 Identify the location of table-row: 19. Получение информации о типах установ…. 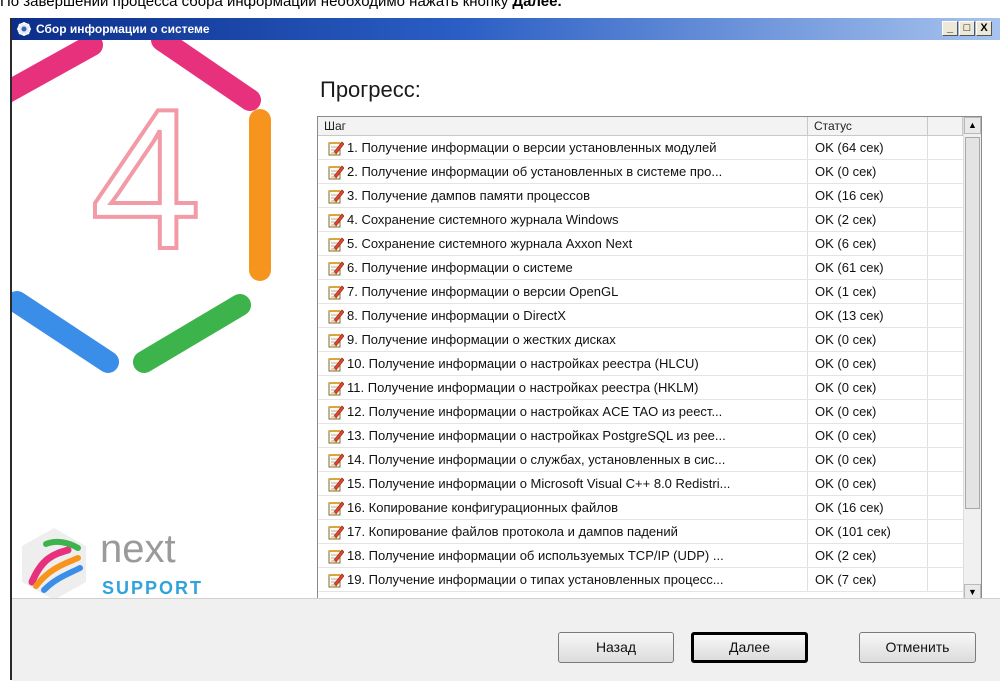
(640, 580).